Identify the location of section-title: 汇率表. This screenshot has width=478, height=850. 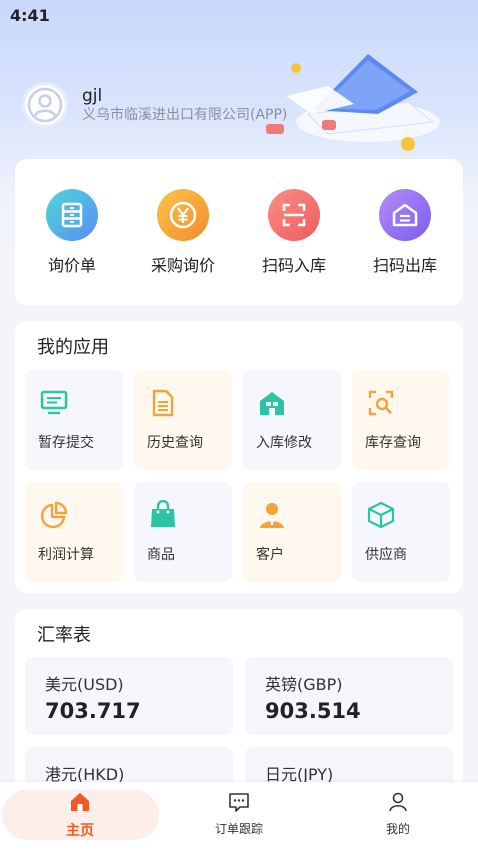
(64, 635).